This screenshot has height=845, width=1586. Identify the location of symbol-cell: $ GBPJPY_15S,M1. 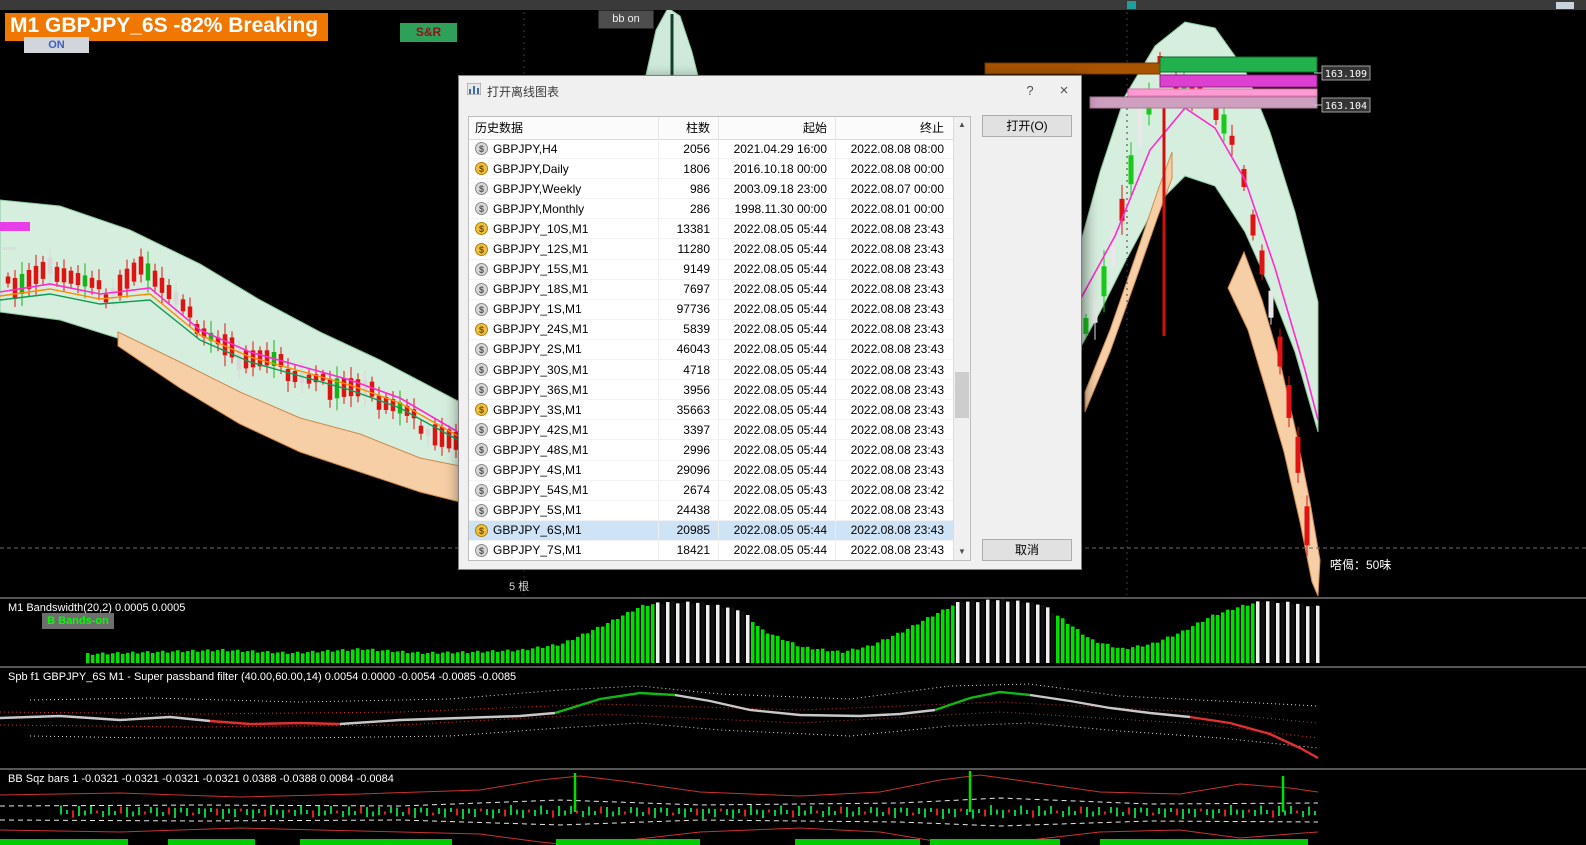
(564, 269).